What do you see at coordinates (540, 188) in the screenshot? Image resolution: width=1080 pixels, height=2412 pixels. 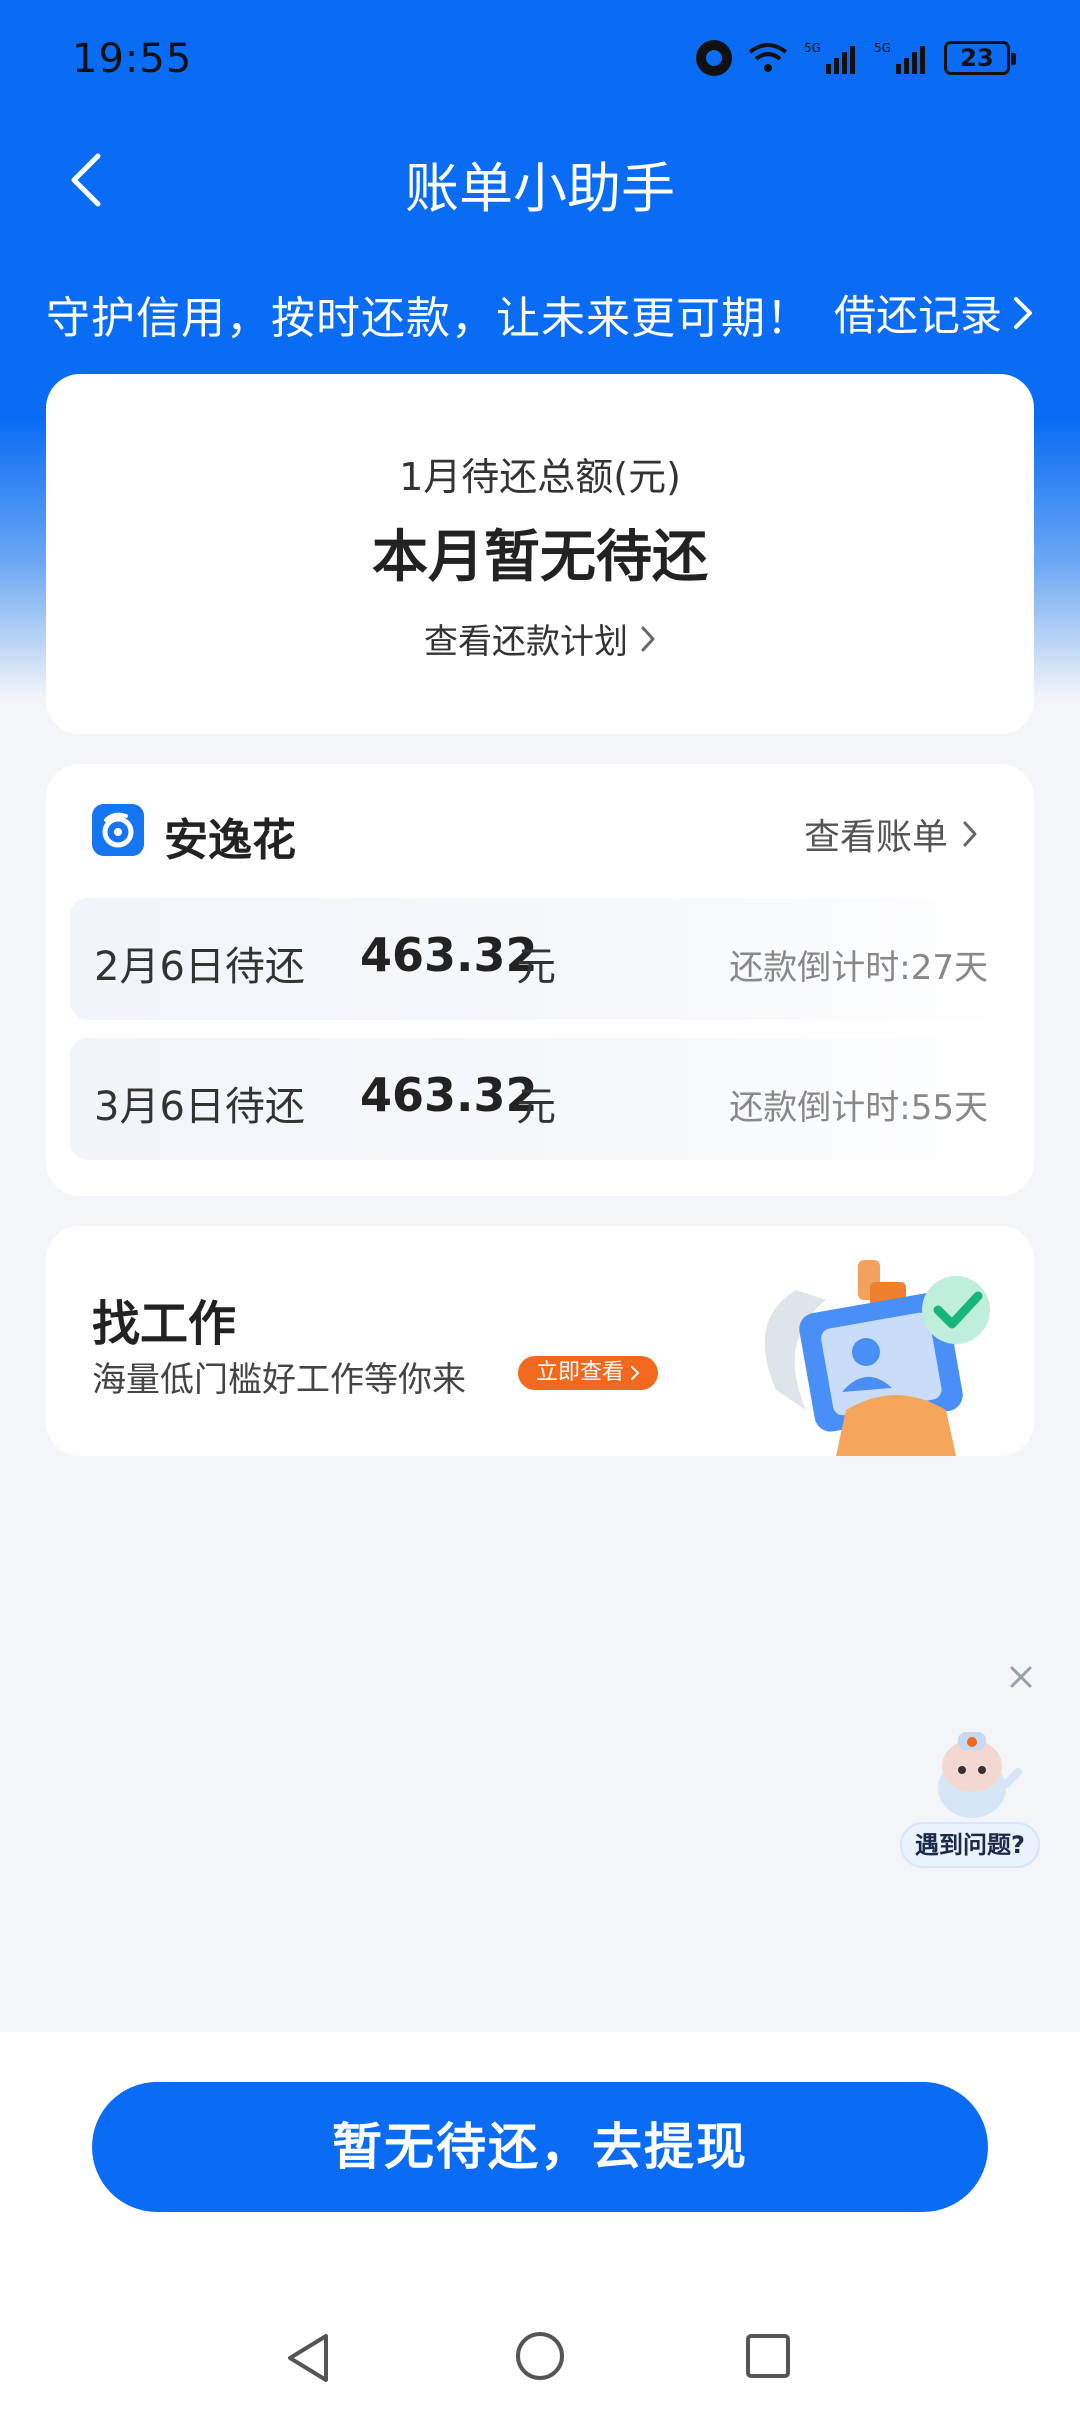 I see `page-title: 账单小助手` at bounding box center [540, 188].